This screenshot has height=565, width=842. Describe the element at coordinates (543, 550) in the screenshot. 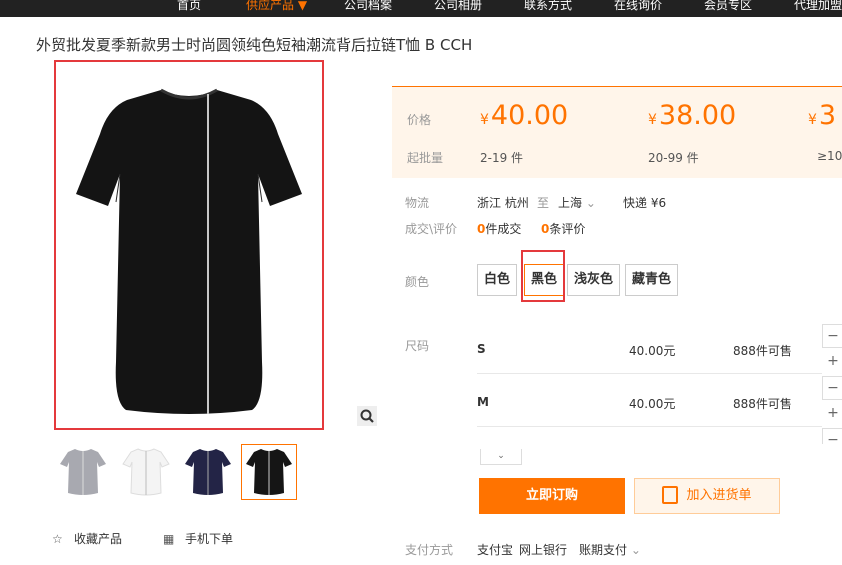

I see `payment-online-bank: 网上银行` at that location.